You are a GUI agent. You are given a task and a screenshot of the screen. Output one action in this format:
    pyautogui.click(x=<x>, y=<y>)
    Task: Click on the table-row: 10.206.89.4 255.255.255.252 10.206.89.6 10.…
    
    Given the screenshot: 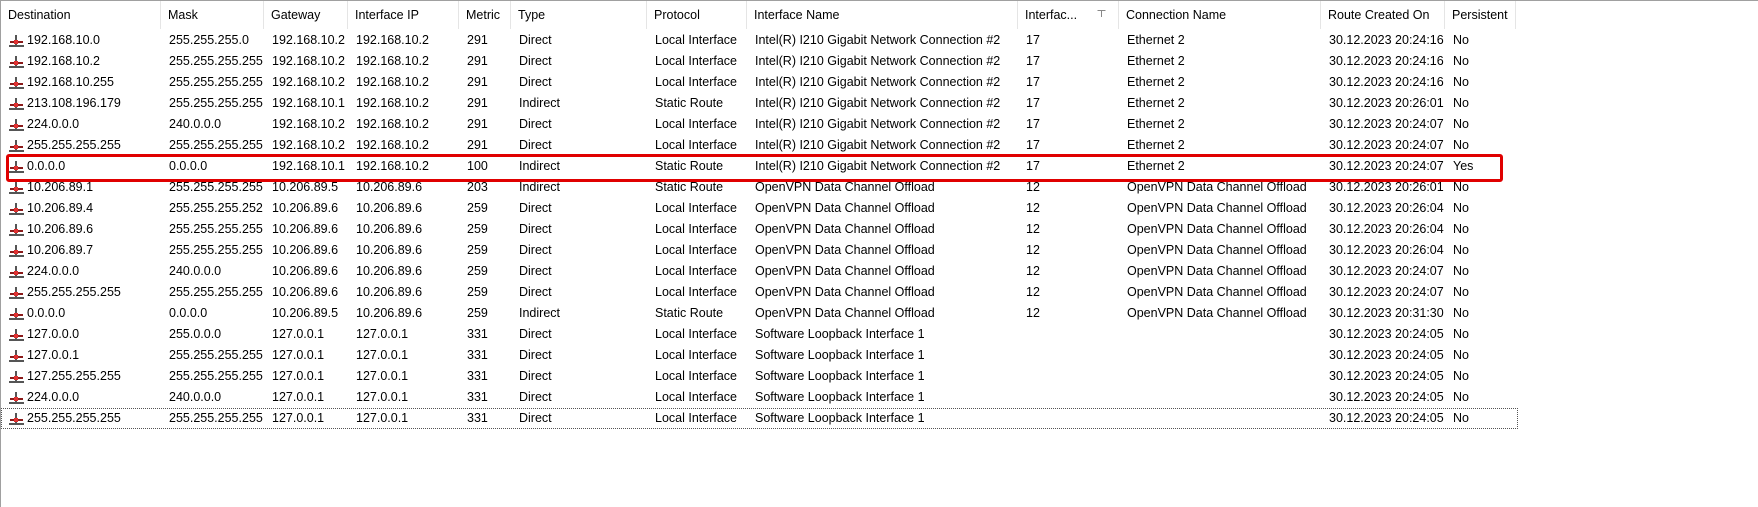 What is the action you would take?
    pyautogui.click(x=759, y=208)
    